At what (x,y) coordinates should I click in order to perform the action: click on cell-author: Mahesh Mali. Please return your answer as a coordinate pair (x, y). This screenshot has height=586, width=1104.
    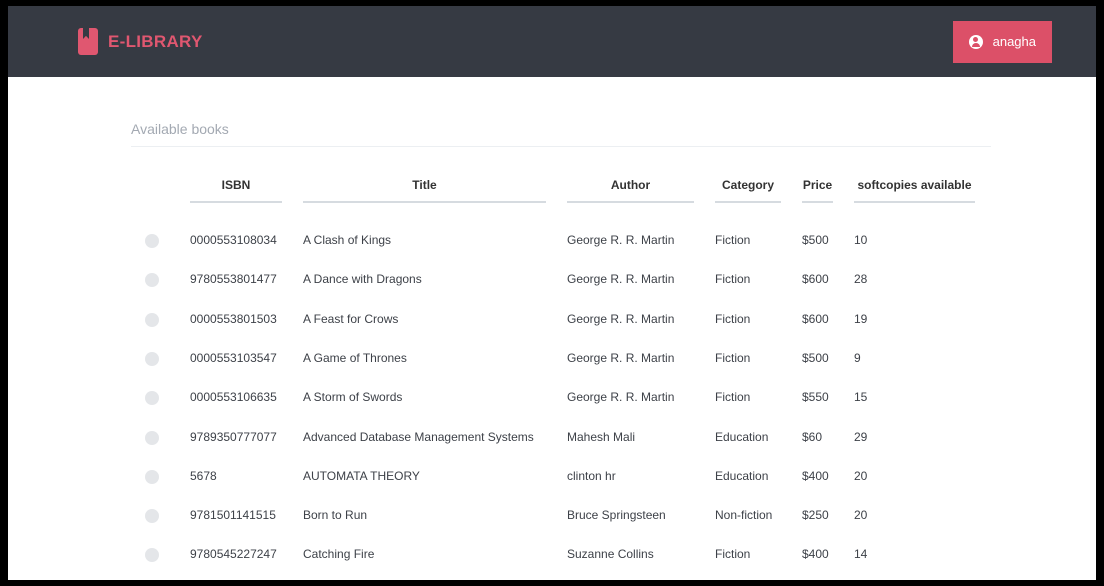
    Looking at the image, I should click on (601, 437).